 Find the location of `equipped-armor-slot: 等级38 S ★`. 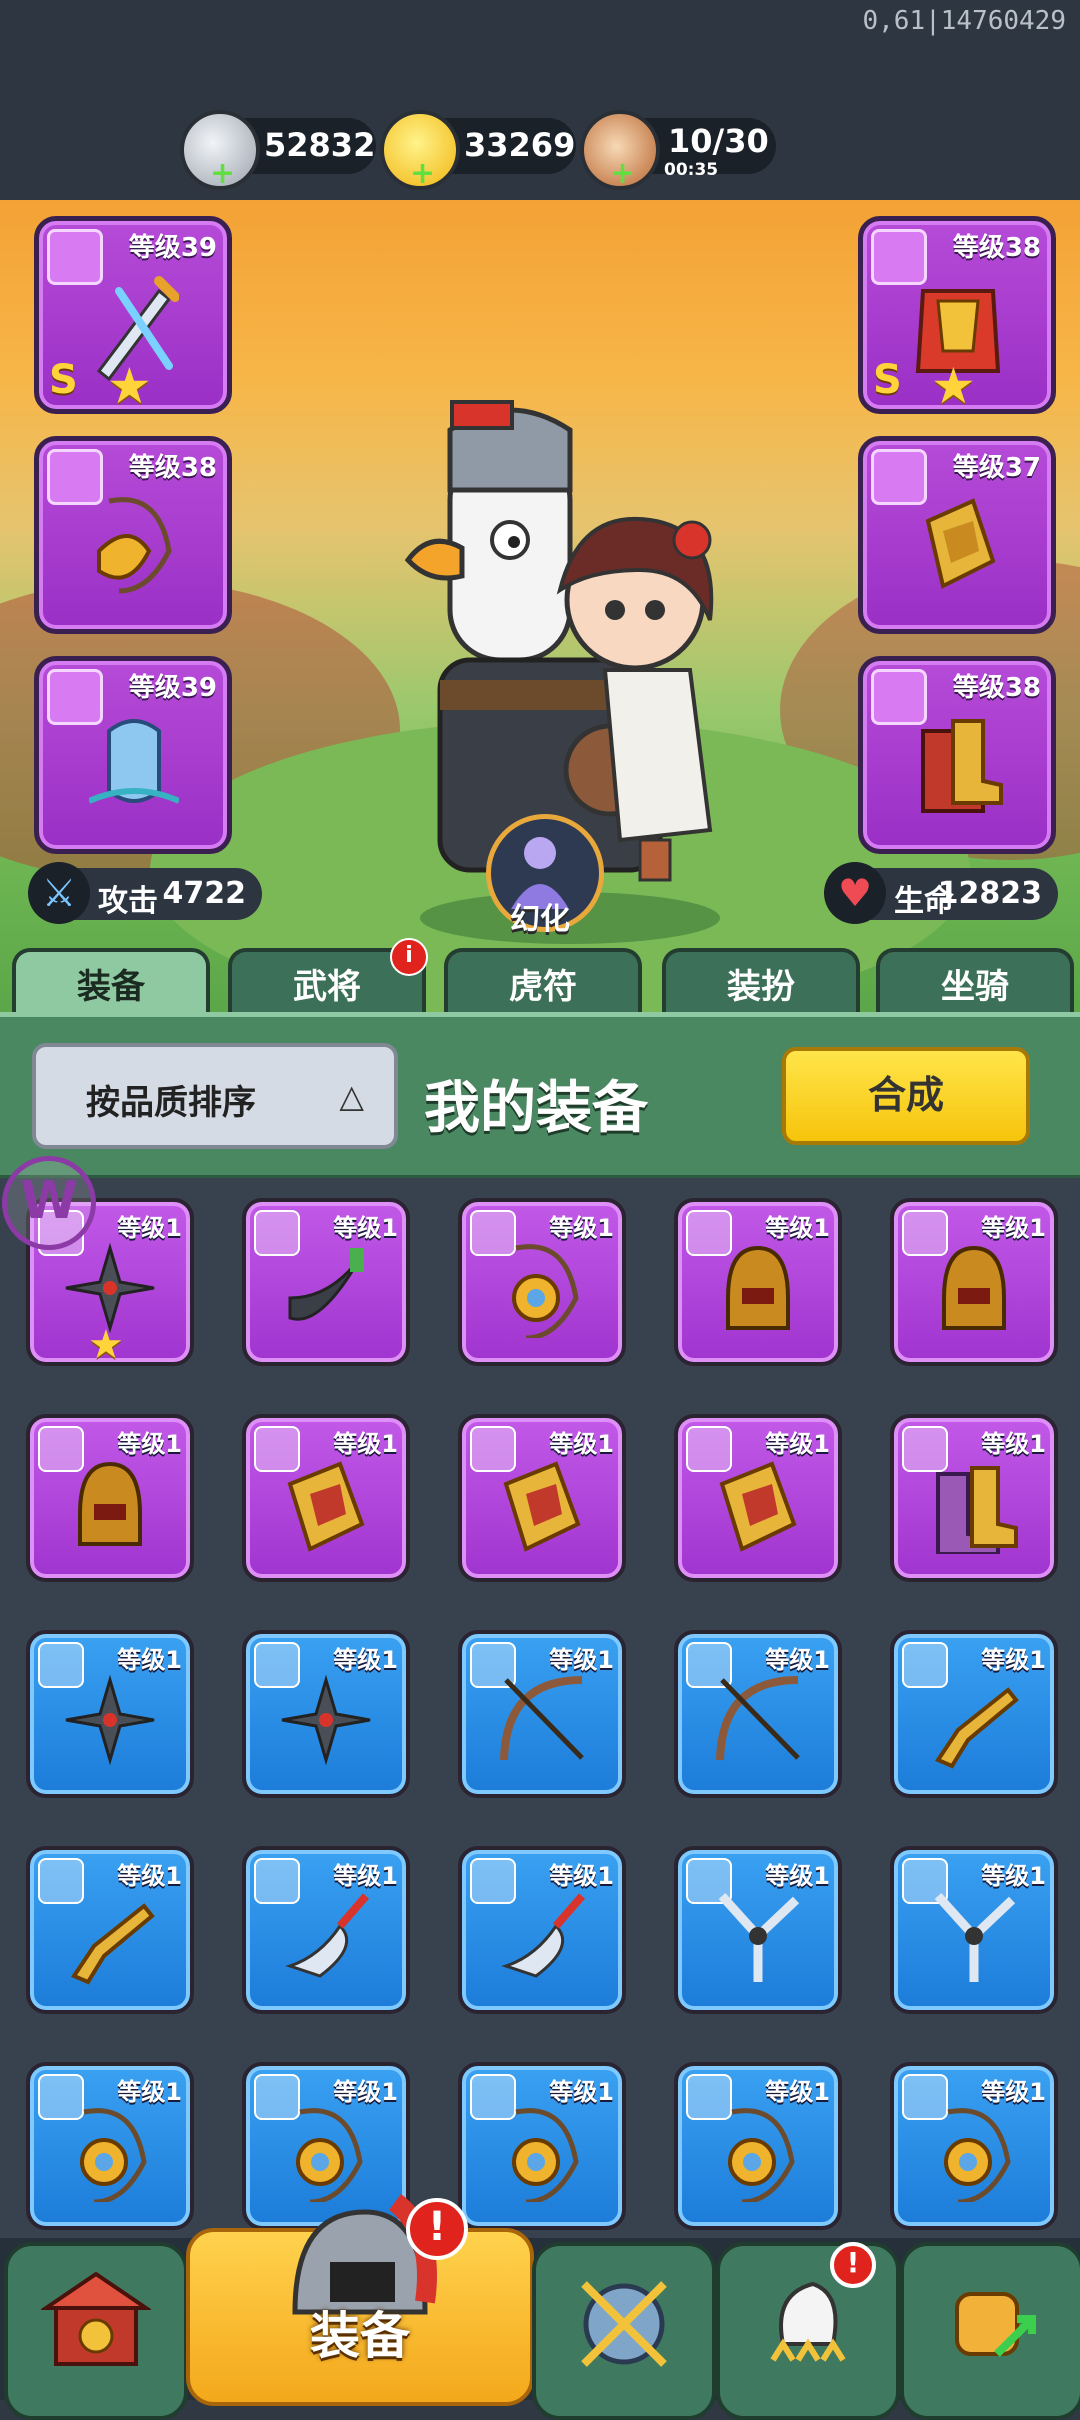

equipped-armor-slot: 等级38 S ★ is located at coordinates (957, 315).